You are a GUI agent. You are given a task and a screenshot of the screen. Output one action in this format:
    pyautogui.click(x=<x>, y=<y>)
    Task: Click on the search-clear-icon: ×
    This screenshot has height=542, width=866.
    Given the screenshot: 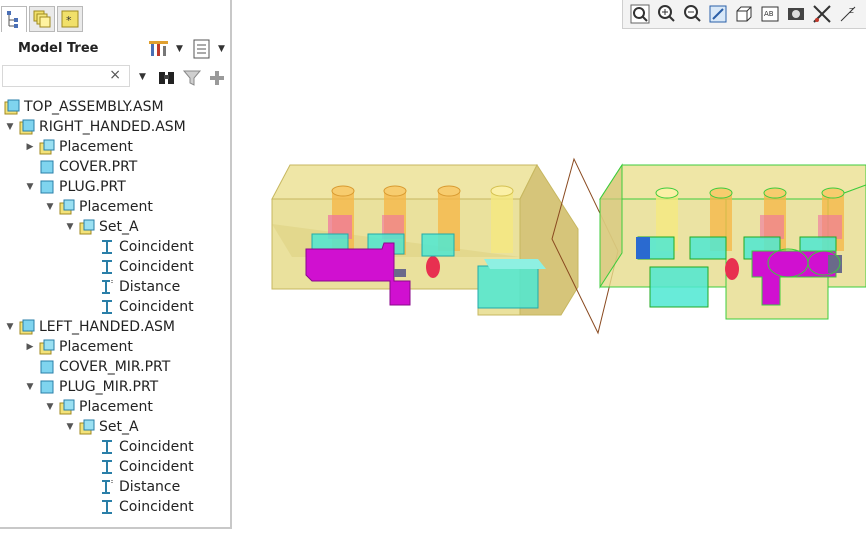 What is the action you would take?
    pyautogui.click(x=115, y=75)
    